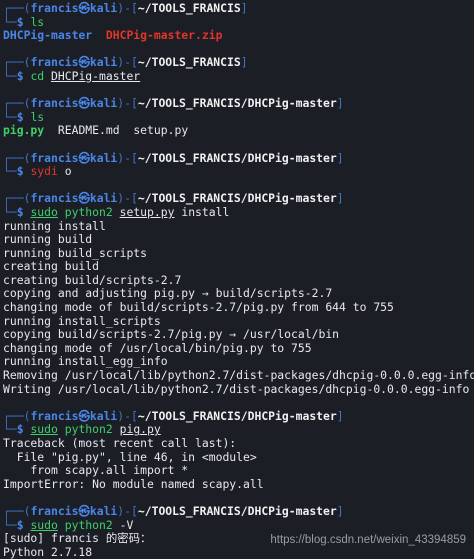 This screenshot has width=474, height=559. What do you see at coordinates (116, 211) in the screenshot?
I see `prompt-command-line: └─$ sudo python2 setup.py install` at bounding box center [116, 211].